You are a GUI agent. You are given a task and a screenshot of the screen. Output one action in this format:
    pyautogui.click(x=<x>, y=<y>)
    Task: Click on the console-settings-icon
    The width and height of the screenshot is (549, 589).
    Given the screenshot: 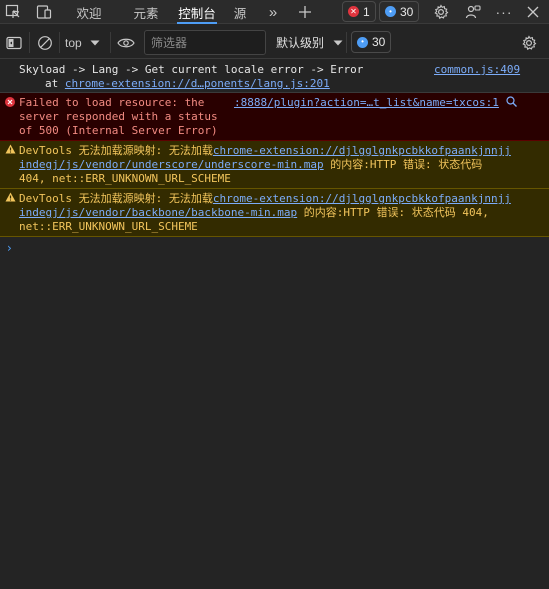 What is the action you would take?
    pyautogui.click(x=529, y=42)
    